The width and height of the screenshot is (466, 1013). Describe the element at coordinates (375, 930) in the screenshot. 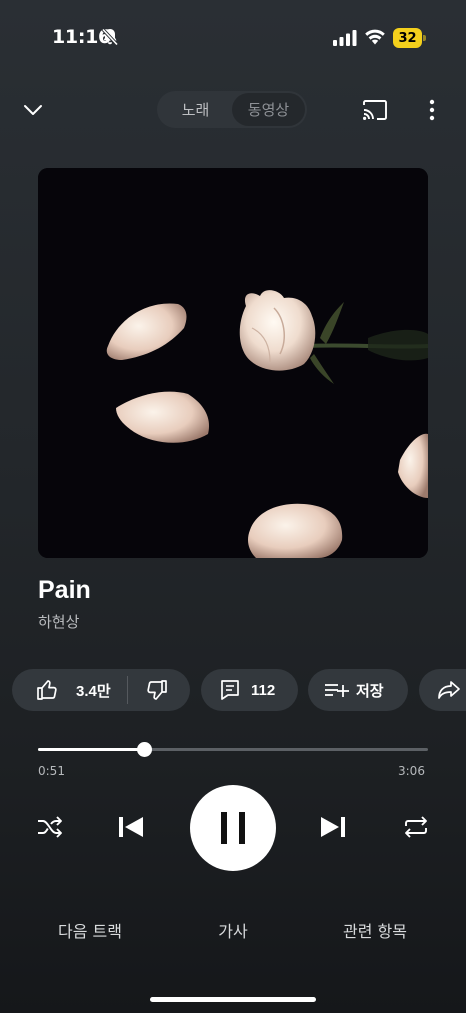

I see `tab-related: 관련 항목` at that location.